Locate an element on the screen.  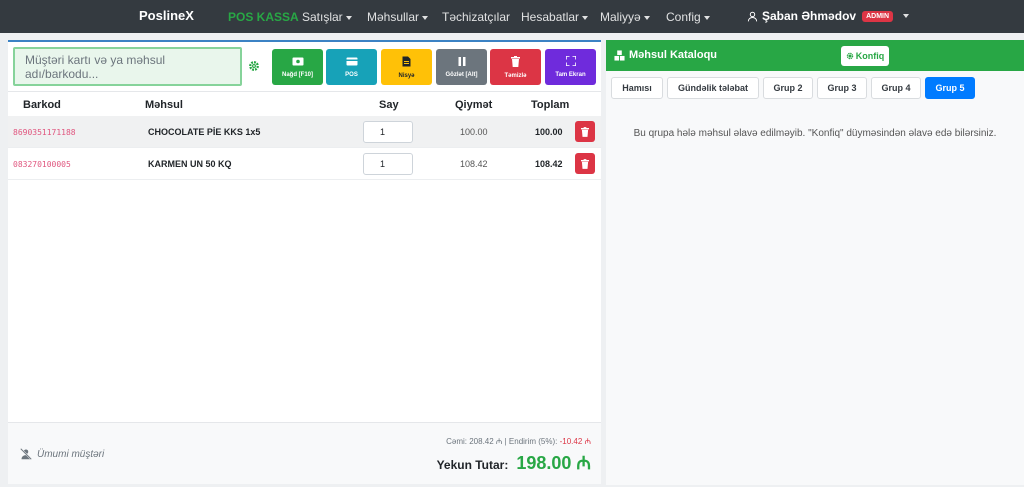
konfig-button: Konfiq is located at coordinates (865, 56).